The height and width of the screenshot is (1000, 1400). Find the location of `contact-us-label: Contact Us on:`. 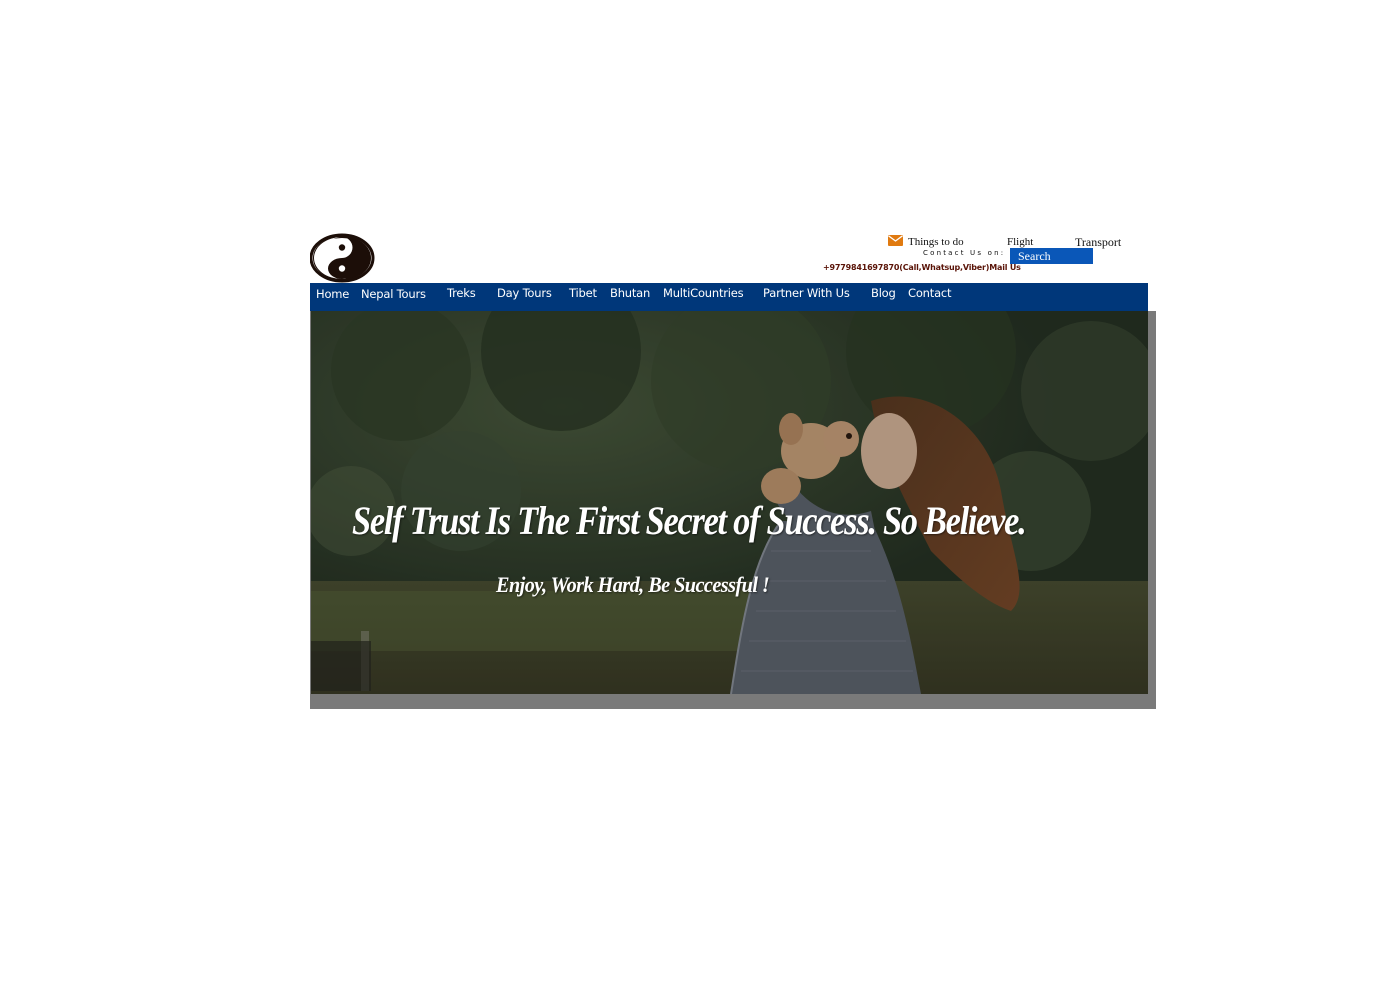

contact-us-label: Contact Us on: is located at coordinates (964, 253).